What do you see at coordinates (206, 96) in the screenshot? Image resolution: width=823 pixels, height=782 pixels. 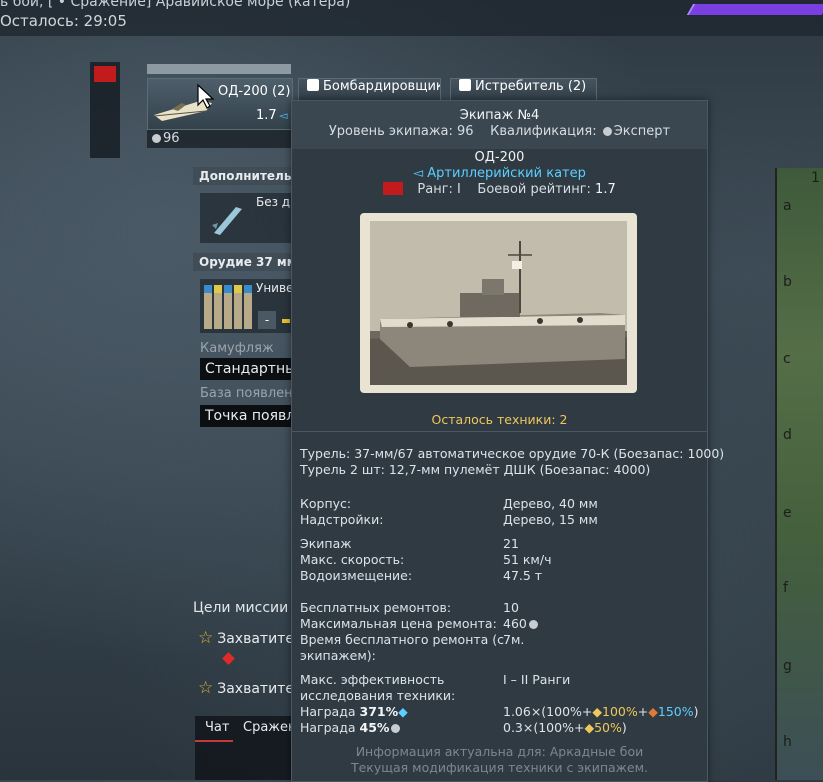 I see `mouse-cursor-icon` at bounding box center [206, 96].